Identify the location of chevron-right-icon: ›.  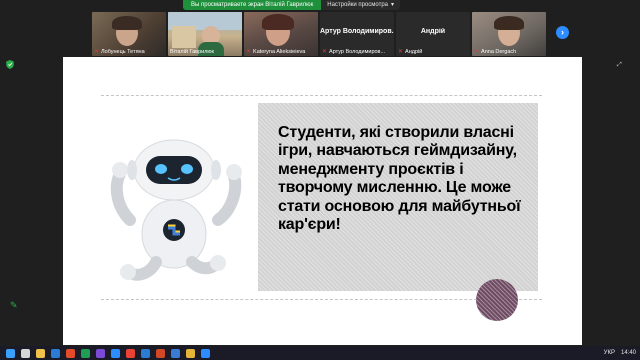
(562, 32).